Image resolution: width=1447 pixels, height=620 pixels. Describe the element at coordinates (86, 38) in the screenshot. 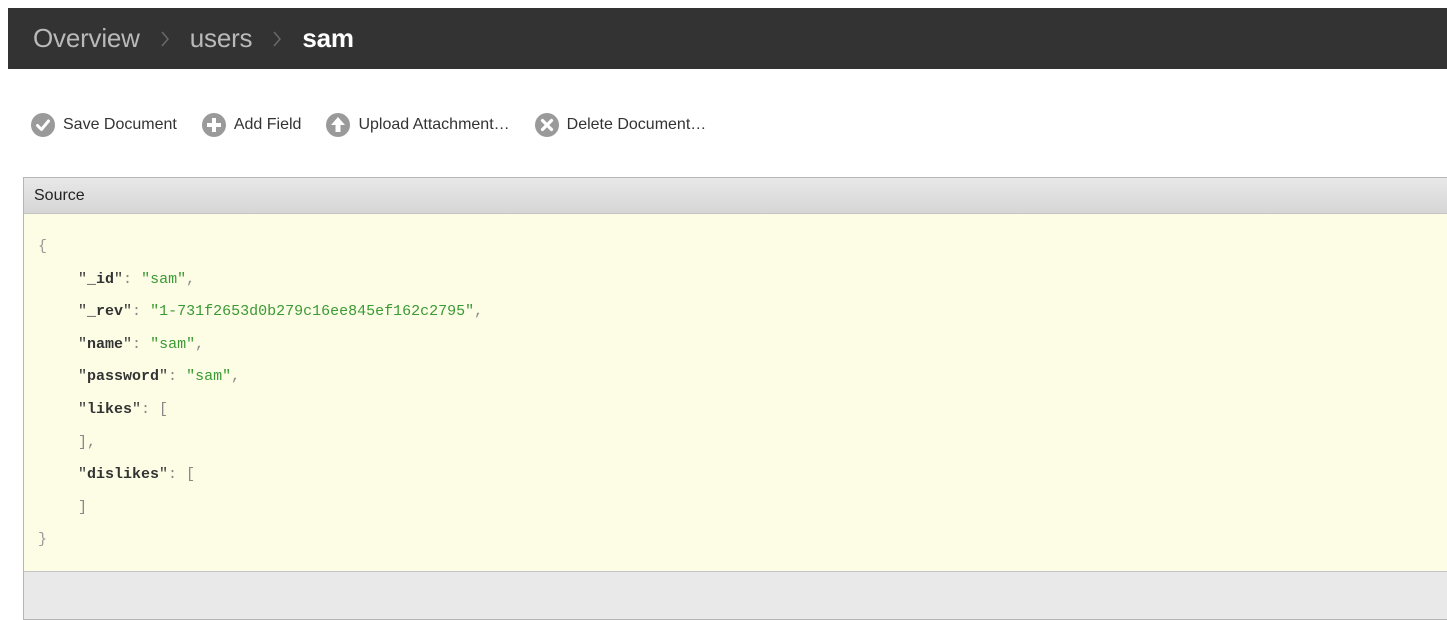

I see `breadcrumb-overview: Overview` at that location.